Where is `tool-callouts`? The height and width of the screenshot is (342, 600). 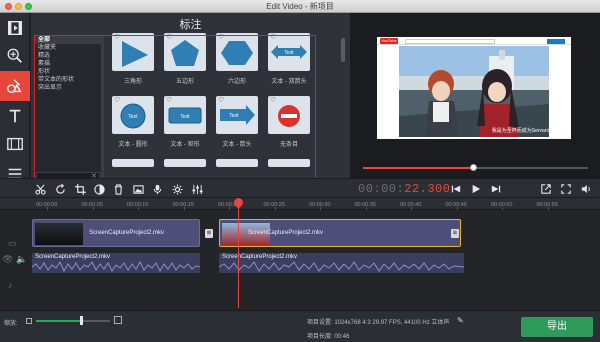 tool-callouts is located at coordinates (15, 86).